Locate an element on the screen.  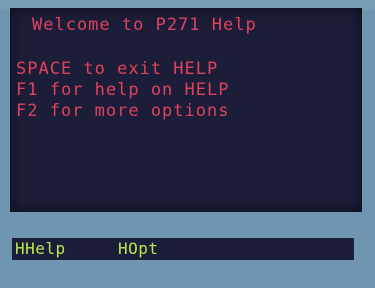
bezel-band is located at coordinates (187, 225).